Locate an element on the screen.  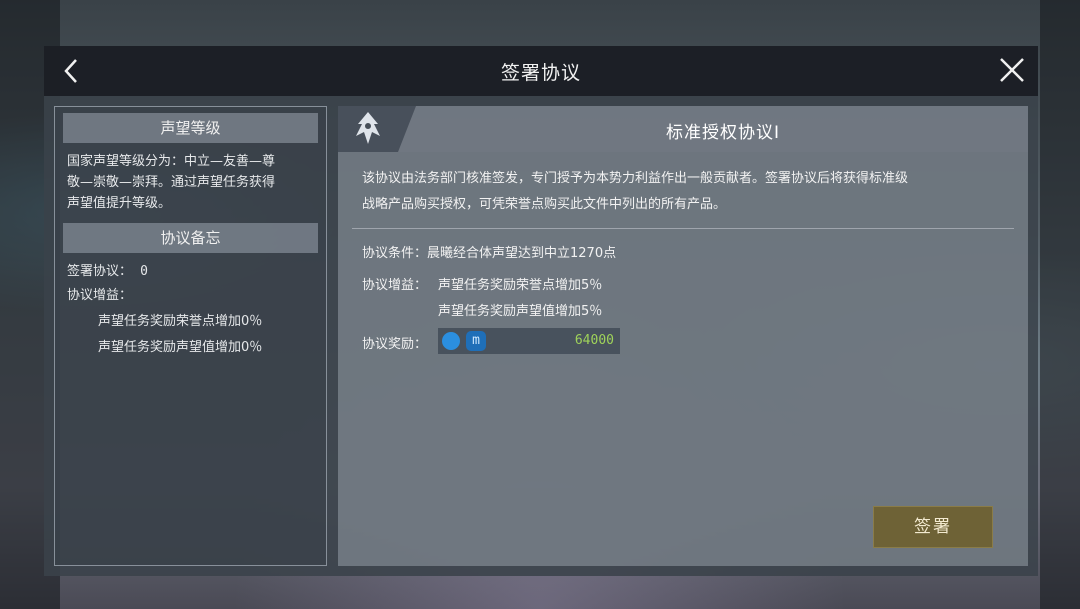
reputation-line: 敬—崇敬—崇拜。通过声望任务获得 is located at coordinates (171, 182).